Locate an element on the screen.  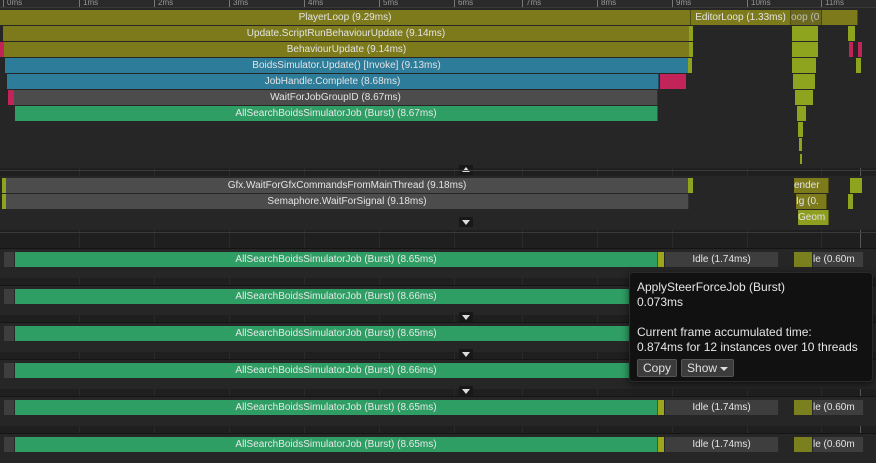
tooltip-actions: Copy Show is located at coordinates (751, 368).